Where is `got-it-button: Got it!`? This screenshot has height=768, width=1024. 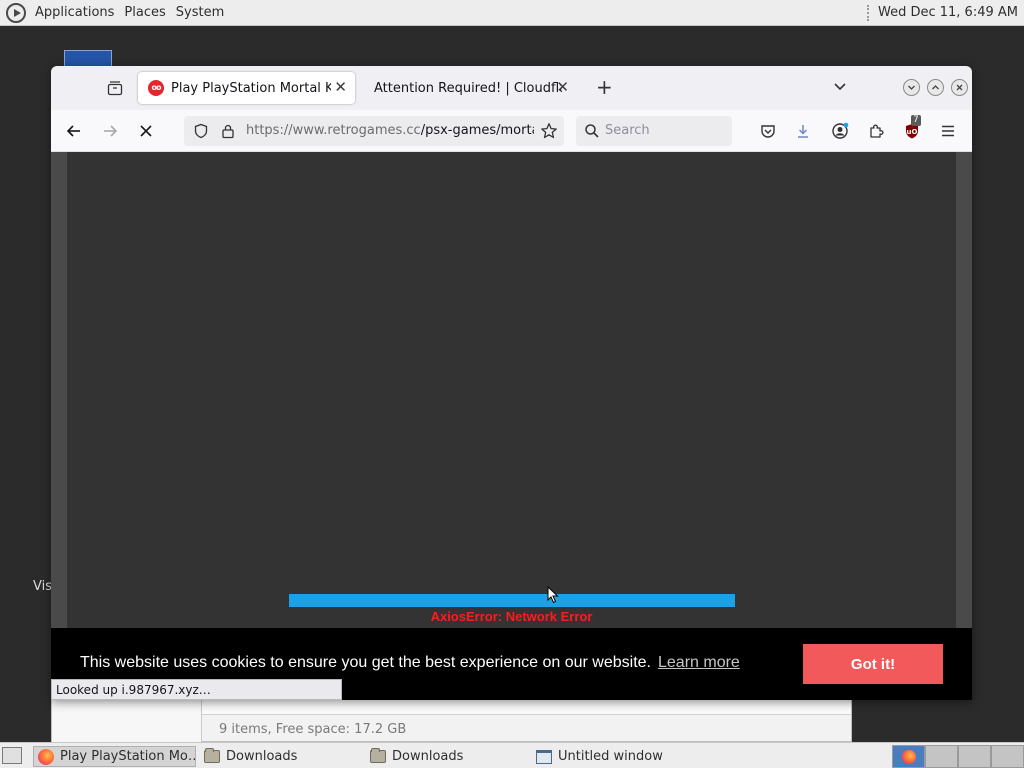
got-it-button: Got it! is located at coordinates (873, 664).